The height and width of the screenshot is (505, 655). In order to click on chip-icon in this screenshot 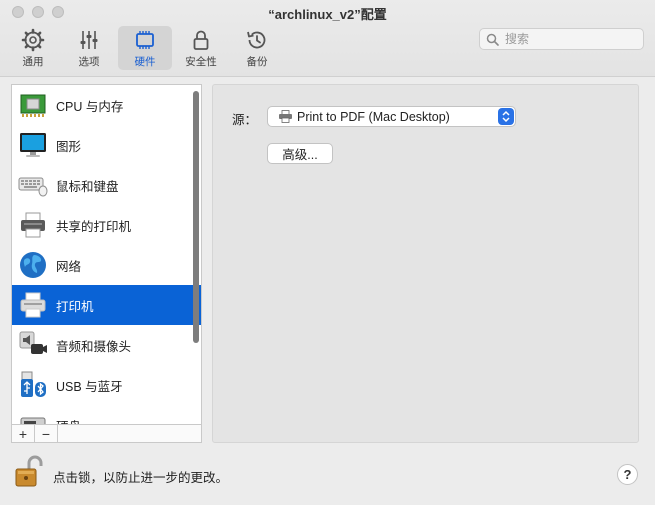, I will do `click(145, 40)`.